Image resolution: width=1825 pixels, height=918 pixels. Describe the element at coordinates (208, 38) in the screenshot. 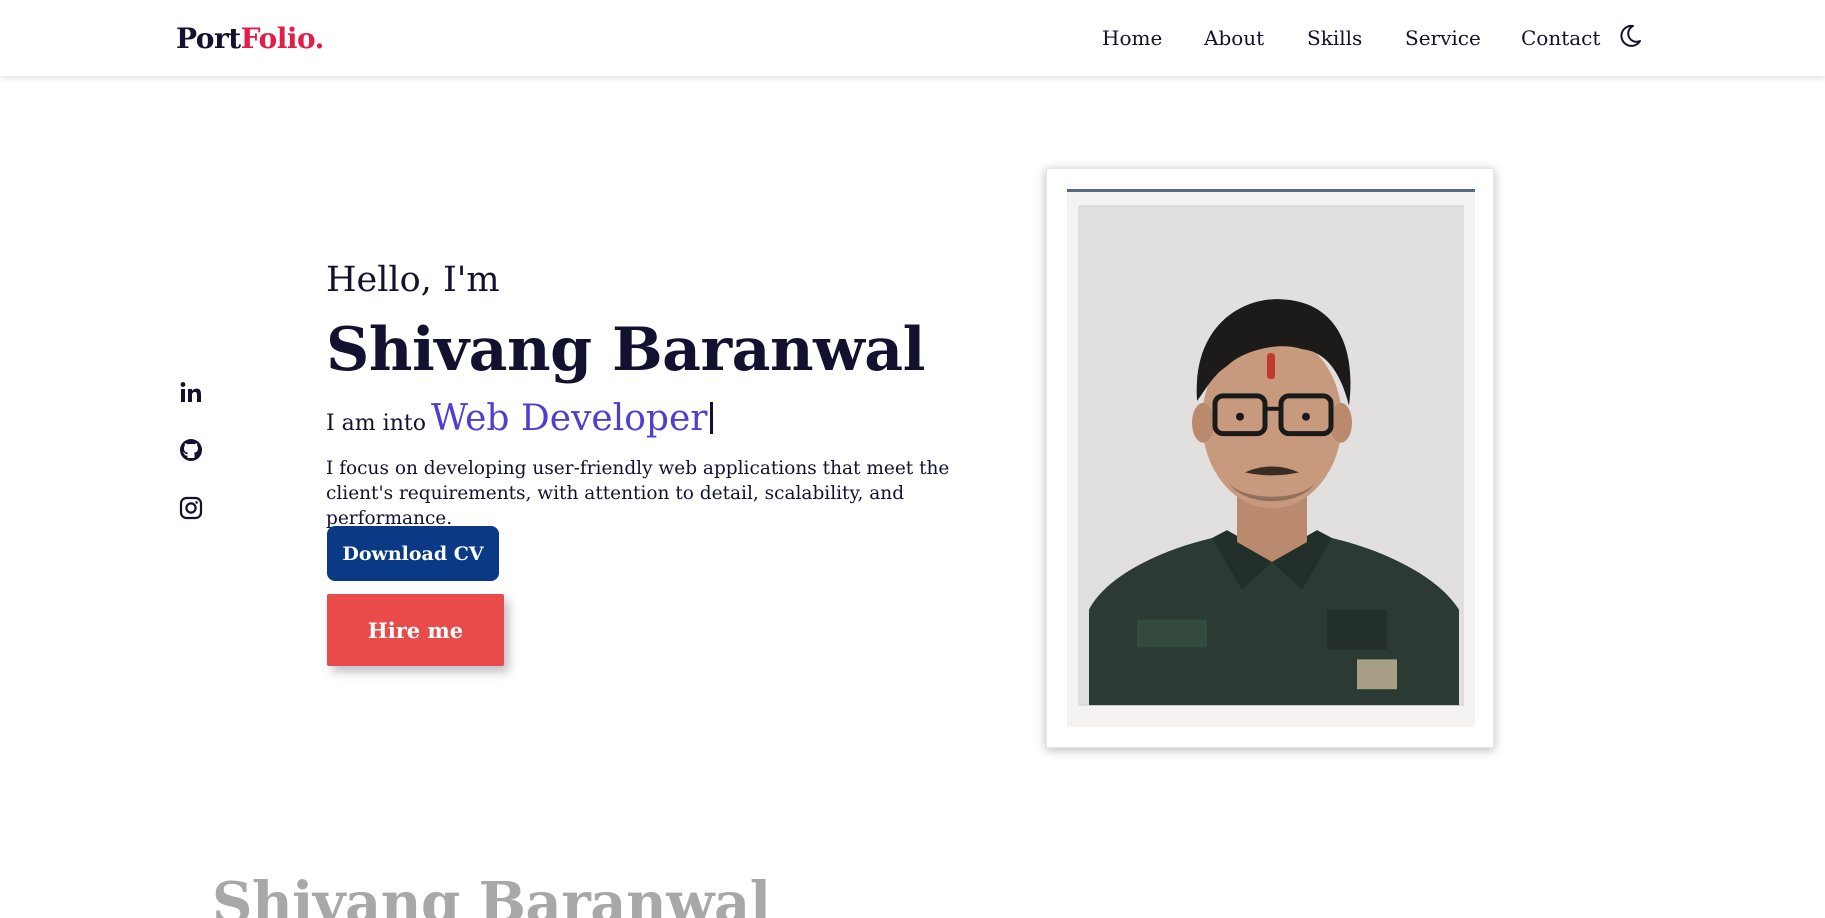

I see `logo-part-port: Port` at that location.